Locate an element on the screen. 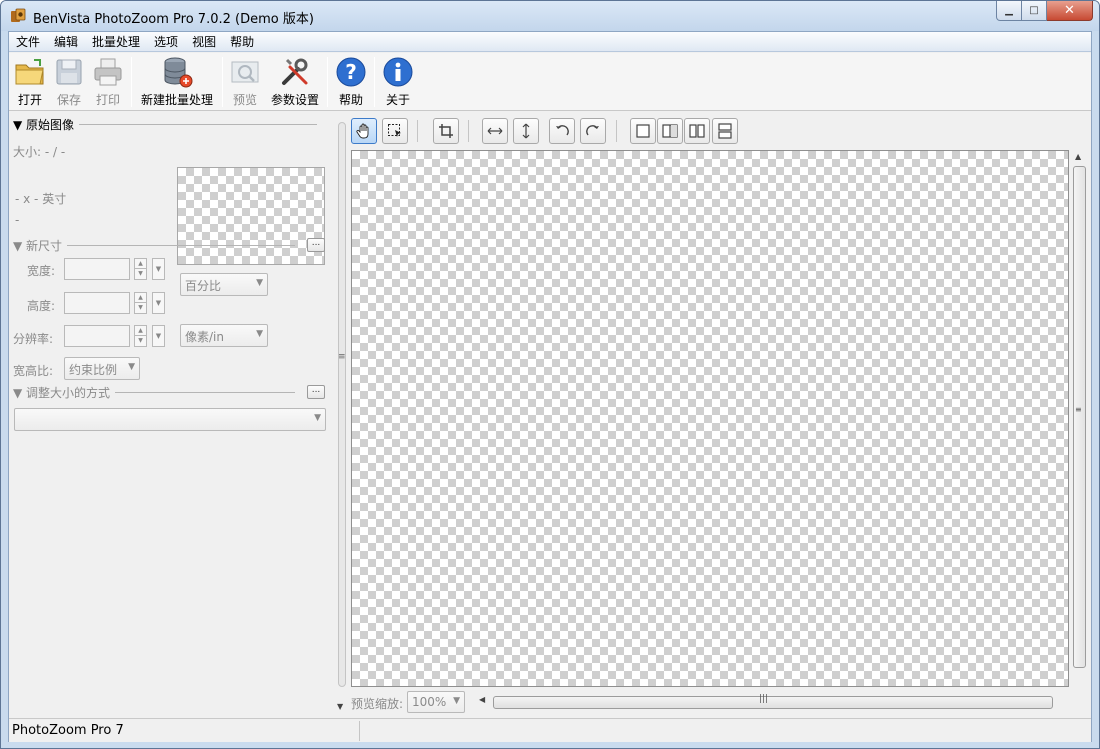 Image resolution: width=1100 pixels, height=749 pixels. settings-button: 参数设置 is located at coordinates (295, 82).